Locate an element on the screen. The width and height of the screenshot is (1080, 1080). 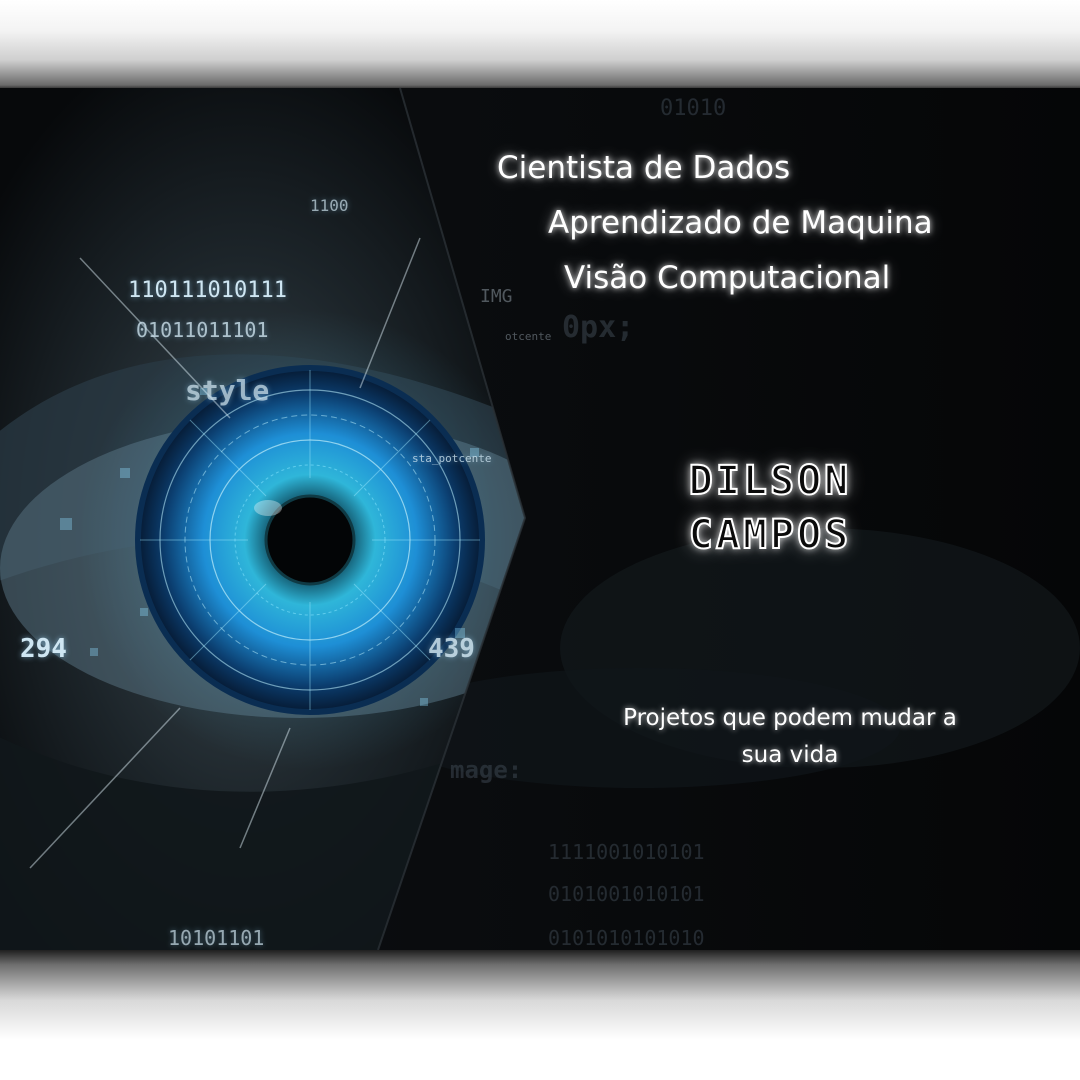
bg-binary-lower-2: 0101001010101 is located at coordinates (626, 894).